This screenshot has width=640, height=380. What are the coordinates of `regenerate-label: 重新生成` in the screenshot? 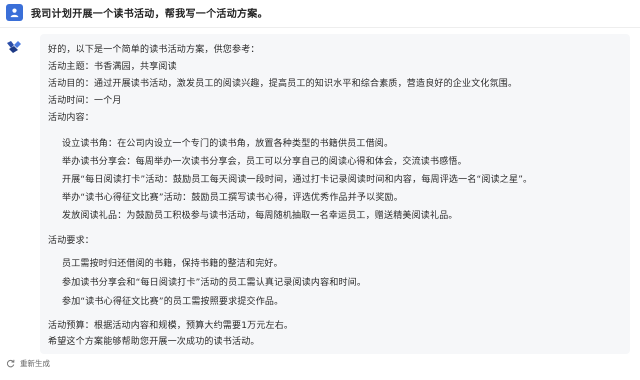 It's located at (35, 363).